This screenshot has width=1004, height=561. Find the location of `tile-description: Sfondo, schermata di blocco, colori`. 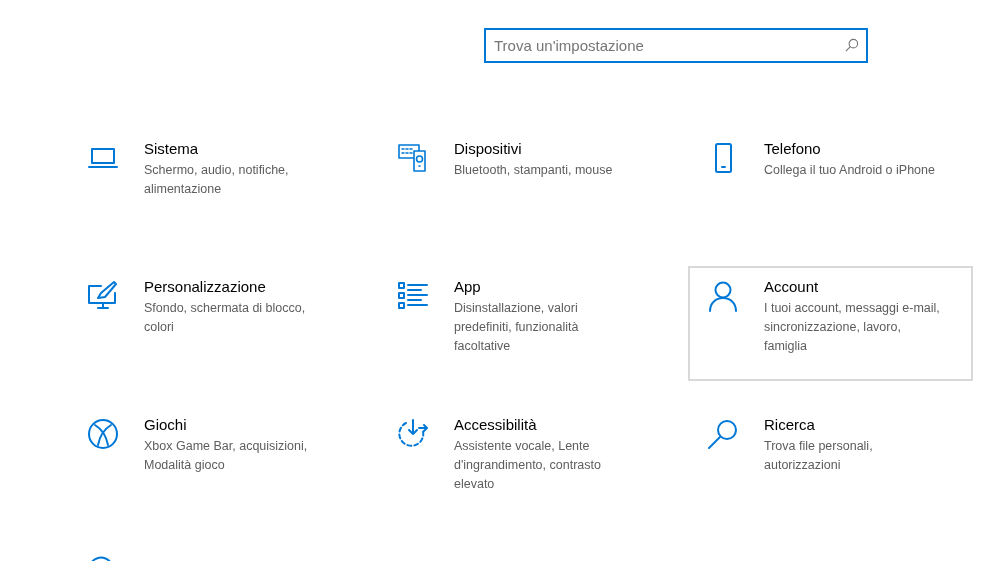

tile-description: Sfondo, schermata di blocco, colori is located at coordinates (225, 318).